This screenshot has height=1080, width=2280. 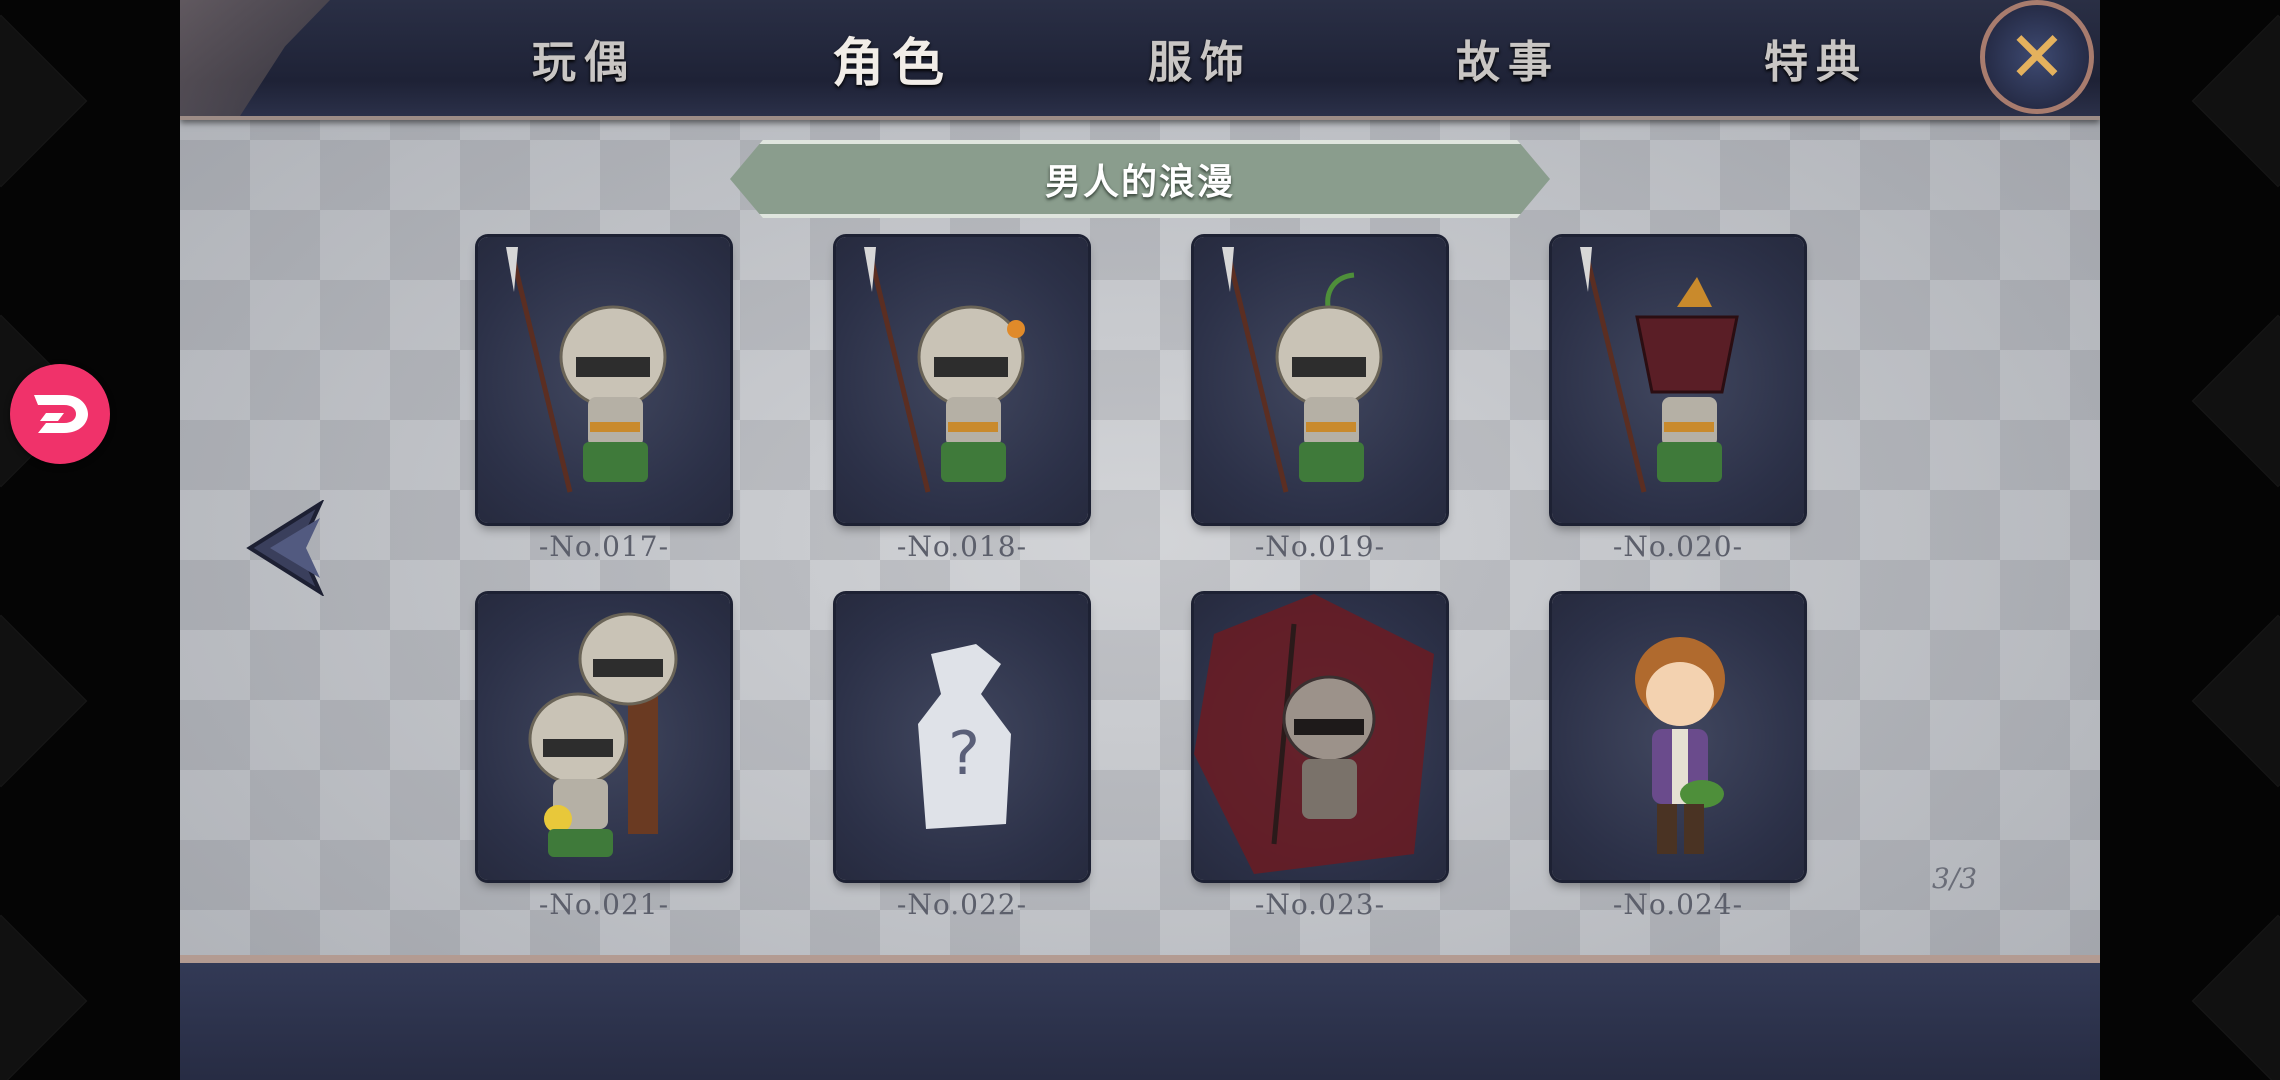 I want to click on section-title: 男人的浪漫, so click(x=1139, y=182).